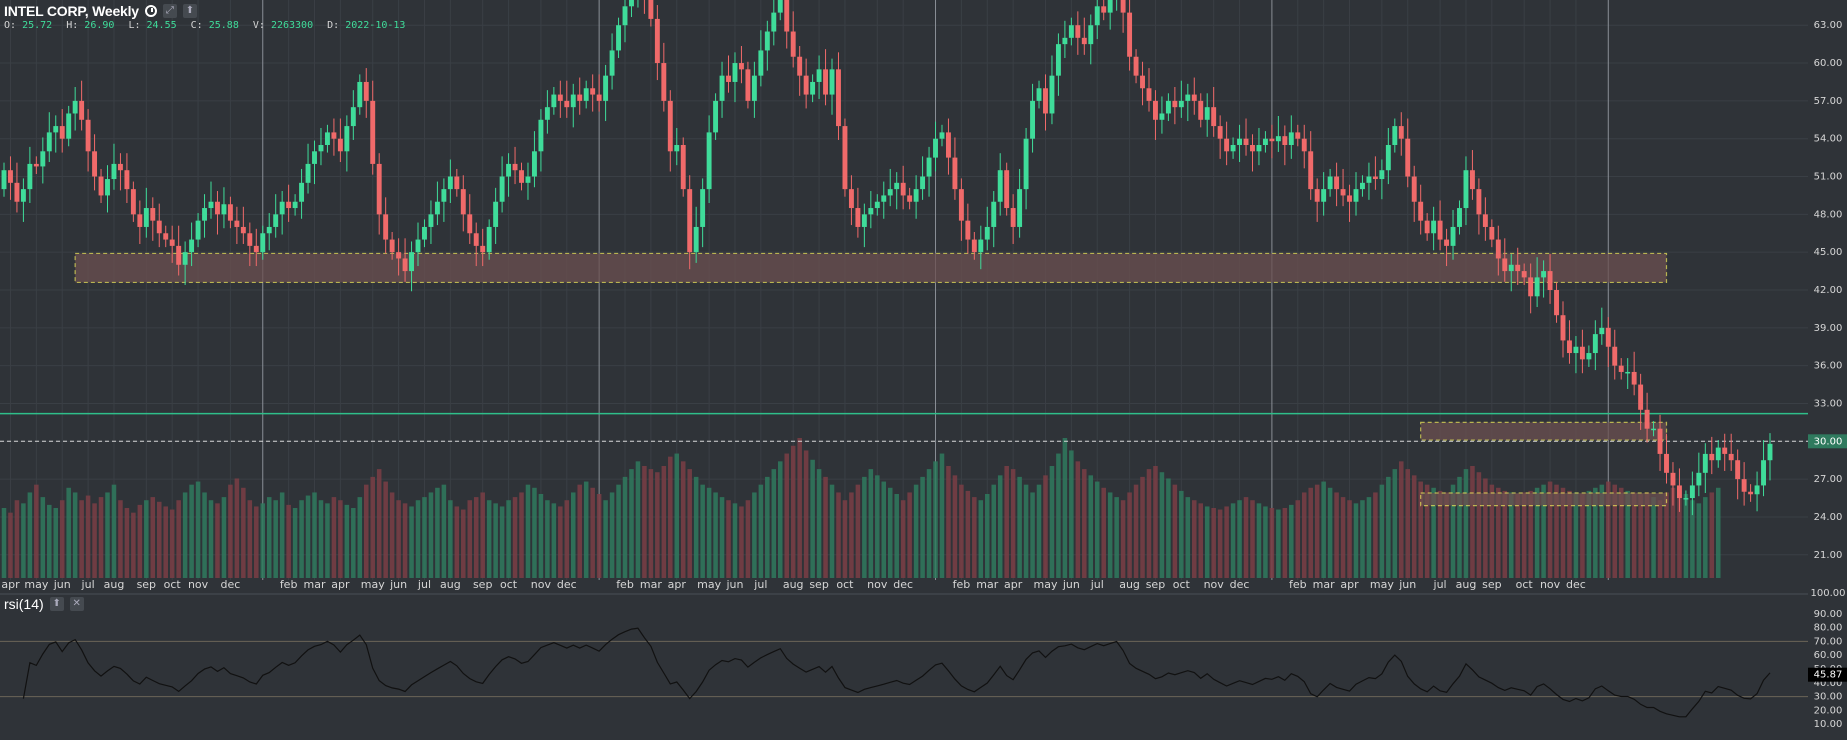 This screenshot has width=1847, height=740. What do you see at coordinates (1097, 584) in the screenshot?
I see `x-tick-label: jul` at bounding box center [1097, 584].